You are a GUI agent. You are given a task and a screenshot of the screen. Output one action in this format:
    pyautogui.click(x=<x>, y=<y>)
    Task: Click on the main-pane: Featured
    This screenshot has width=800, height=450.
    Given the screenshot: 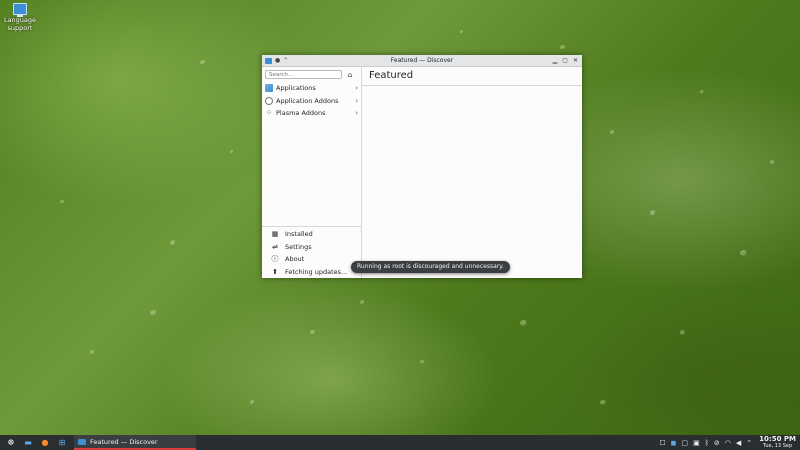 What is the action you would take?
    pyautogui.click(x=472, y=172)
    